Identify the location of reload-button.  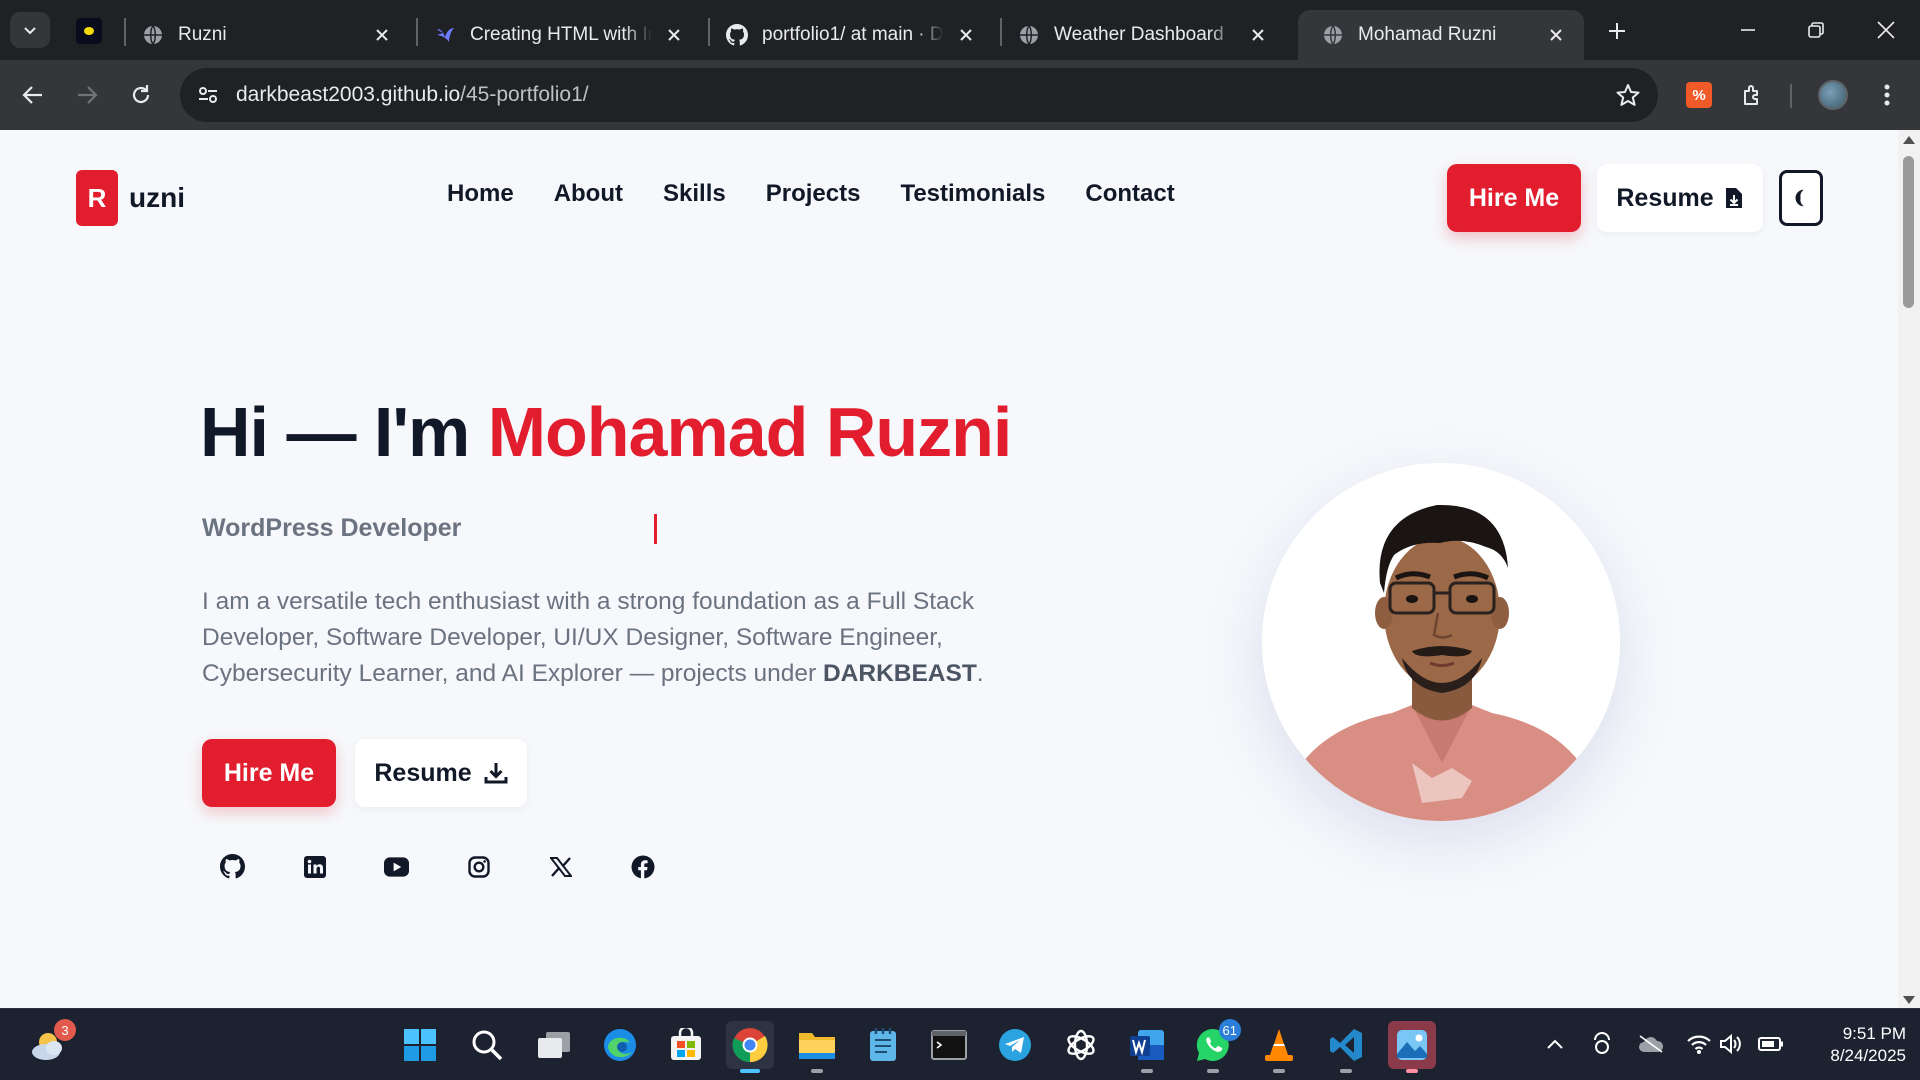
(141, 95).